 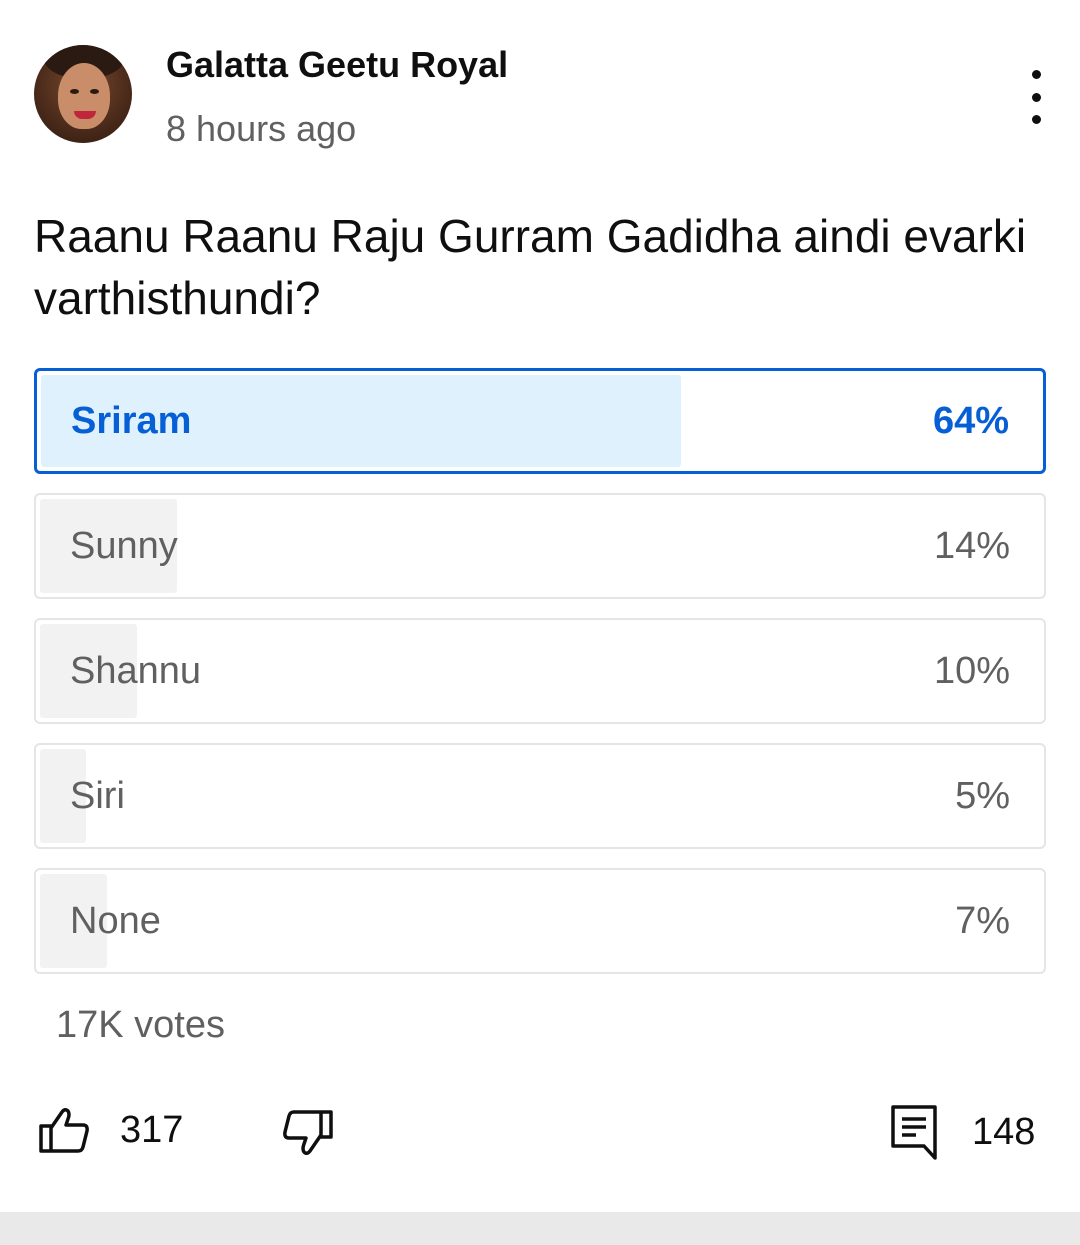 I want to click on more-vert-icon, so click(x=1036, y=97).